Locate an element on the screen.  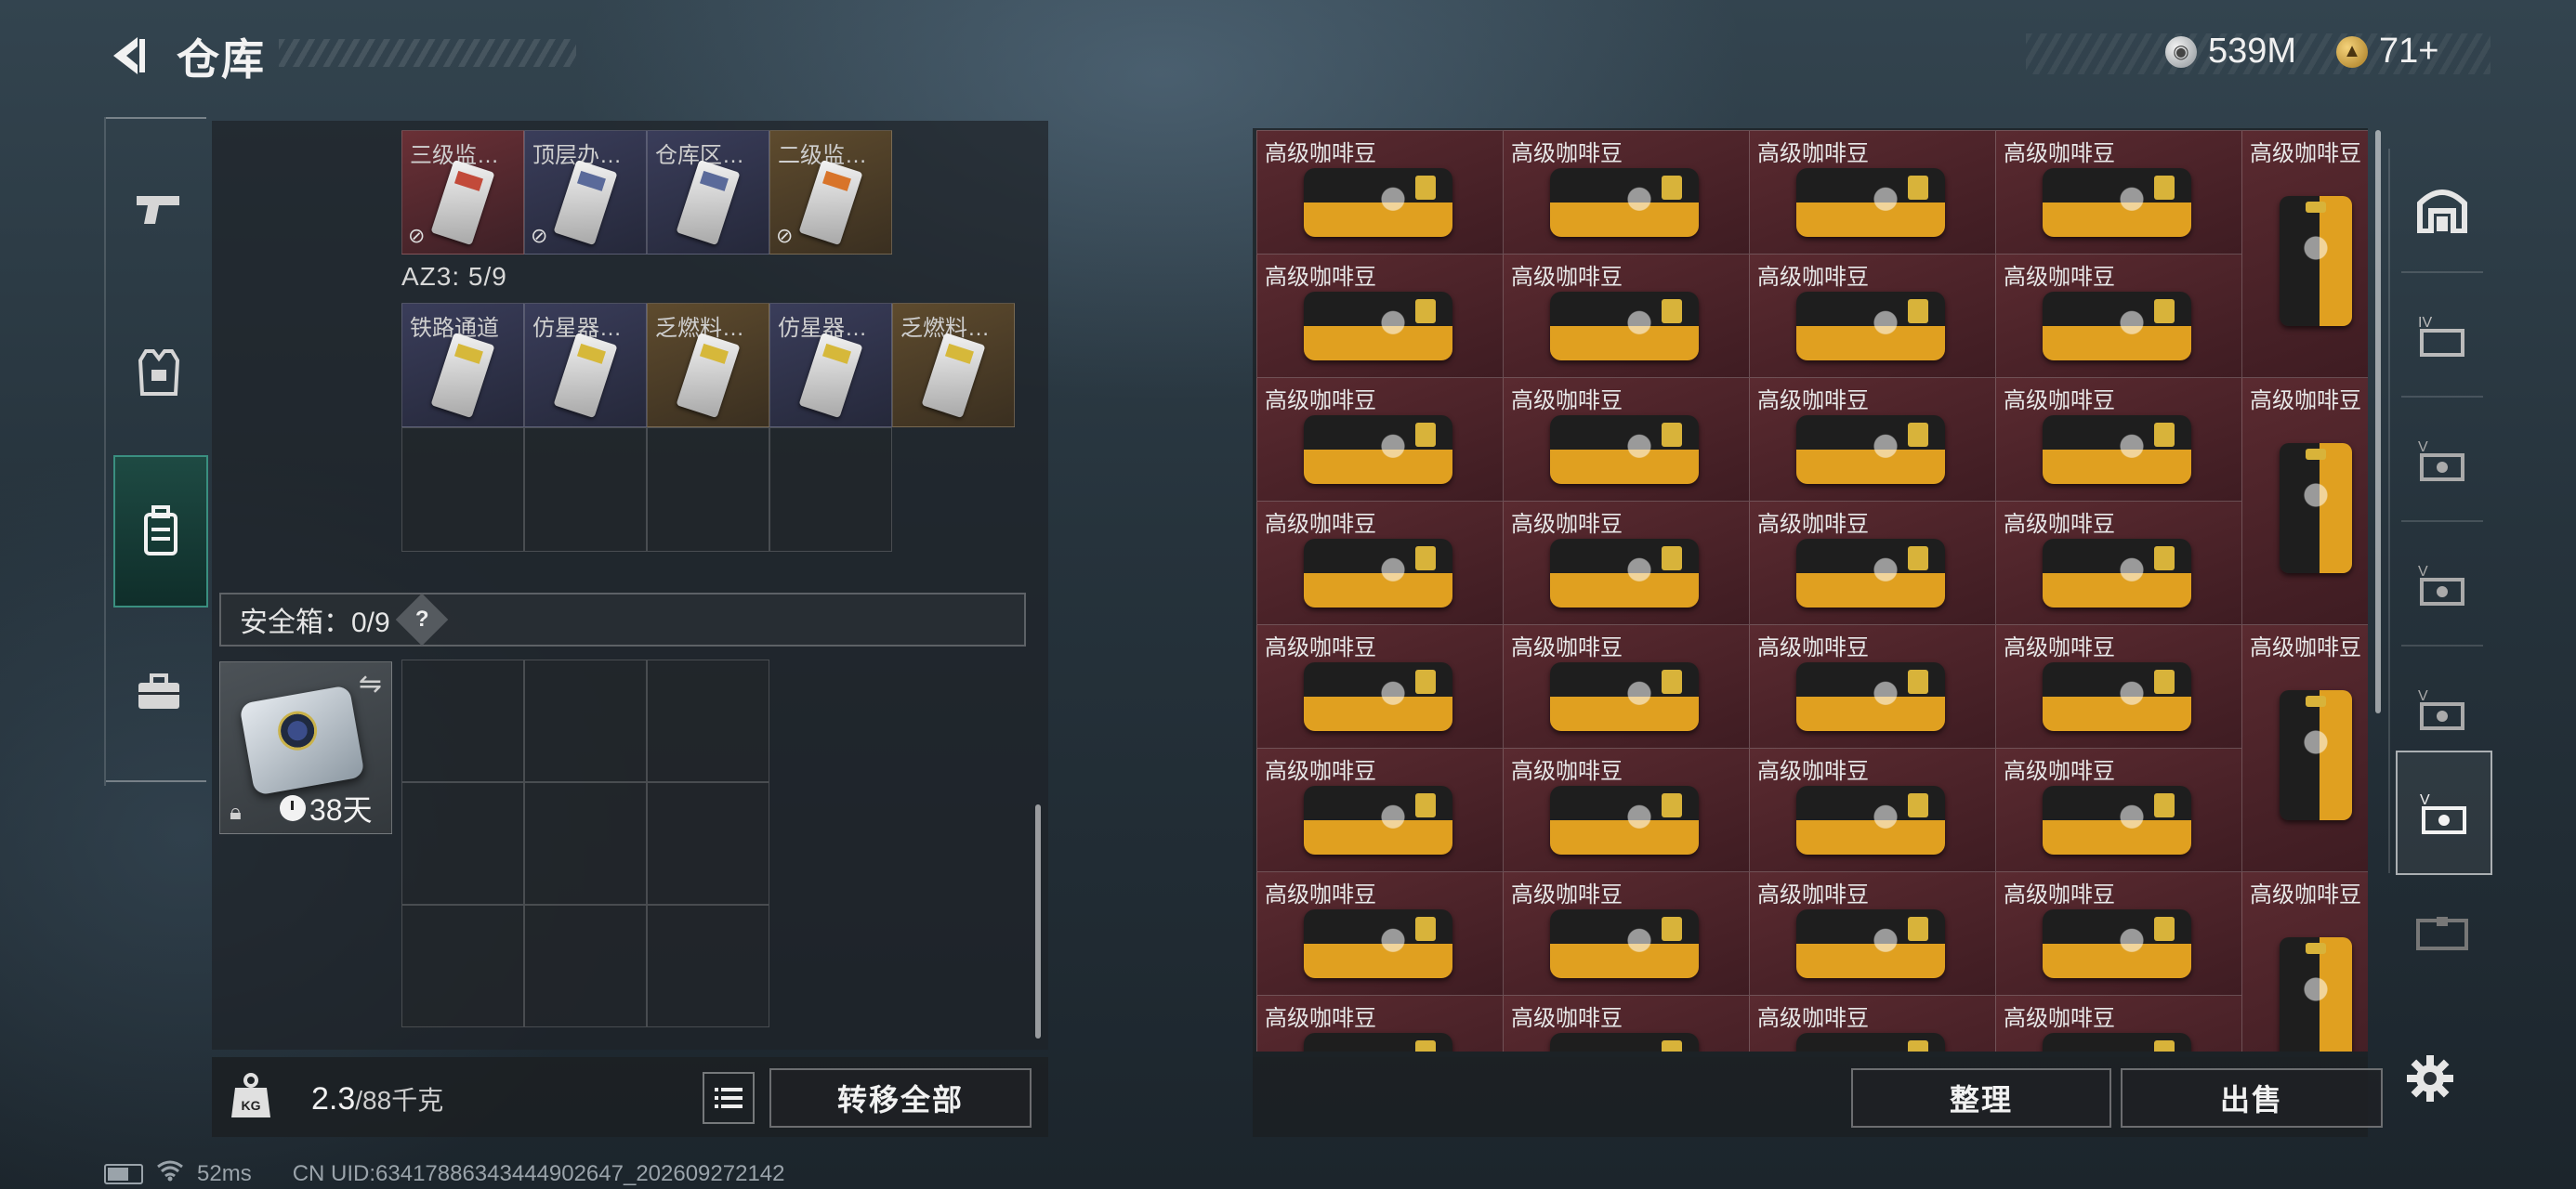
help-button: ? is located at coordinates (422, 620).